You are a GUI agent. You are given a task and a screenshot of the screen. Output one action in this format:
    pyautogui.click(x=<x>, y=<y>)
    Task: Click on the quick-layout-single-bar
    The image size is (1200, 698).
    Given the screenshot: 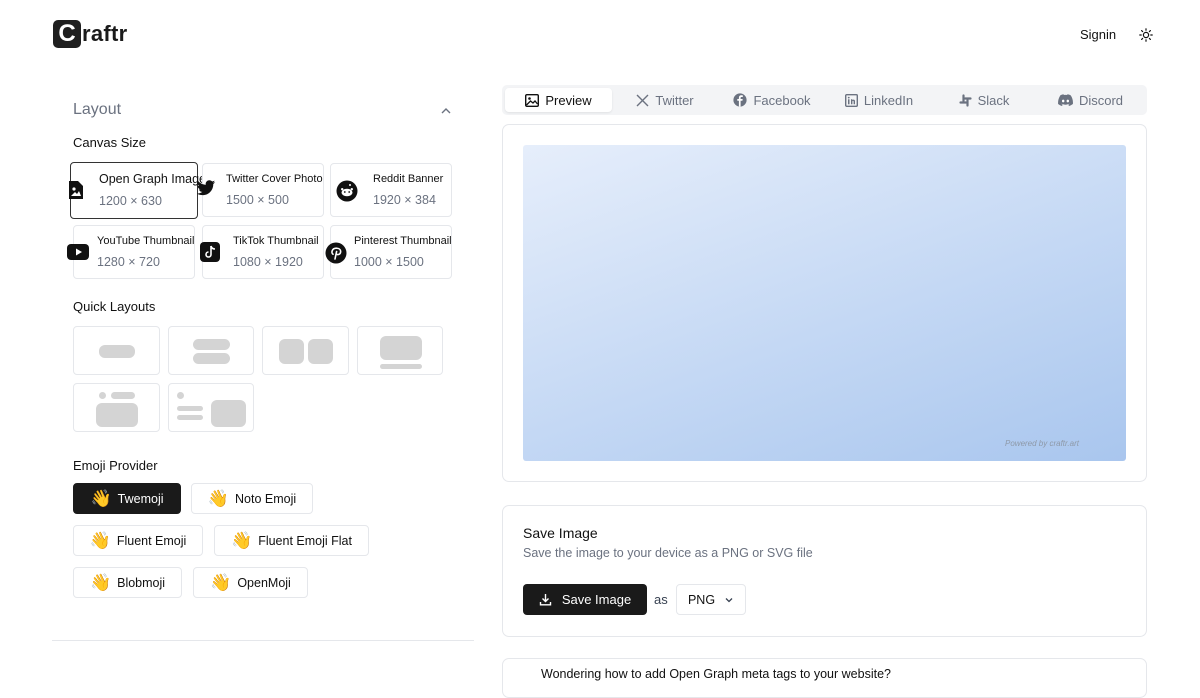 What is the action you would take?
    pyautogui.click(x=116, y=350)
    